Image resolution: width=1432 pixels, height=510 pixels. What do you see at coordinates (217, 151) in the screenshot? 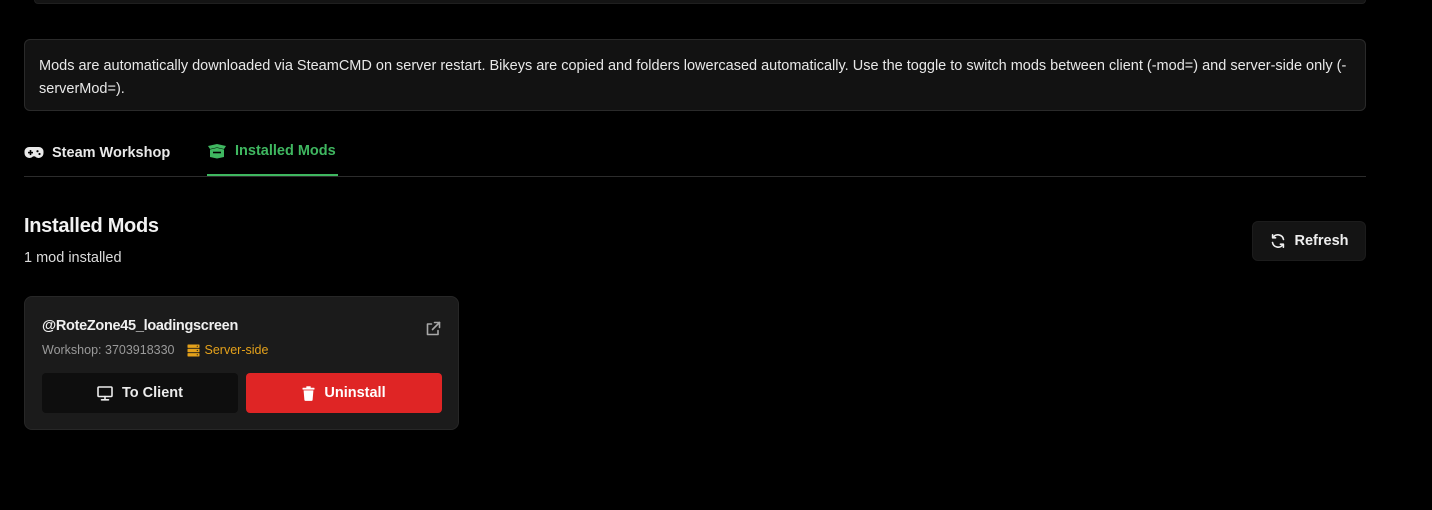
I see `box-icon` at bounding box center [217, 151].